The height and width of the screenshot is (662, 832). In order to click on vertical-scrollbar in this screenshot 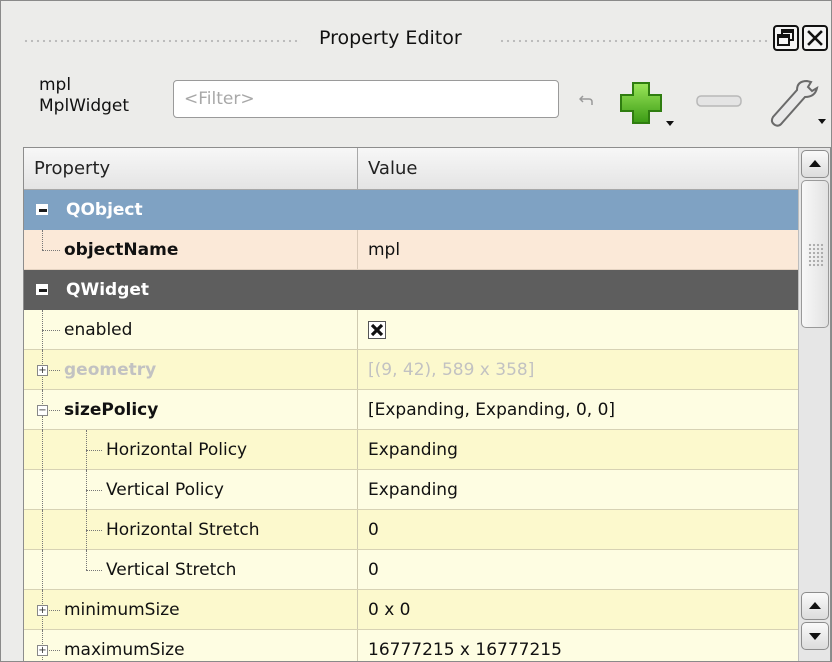, I will do `click(814, 404)`.